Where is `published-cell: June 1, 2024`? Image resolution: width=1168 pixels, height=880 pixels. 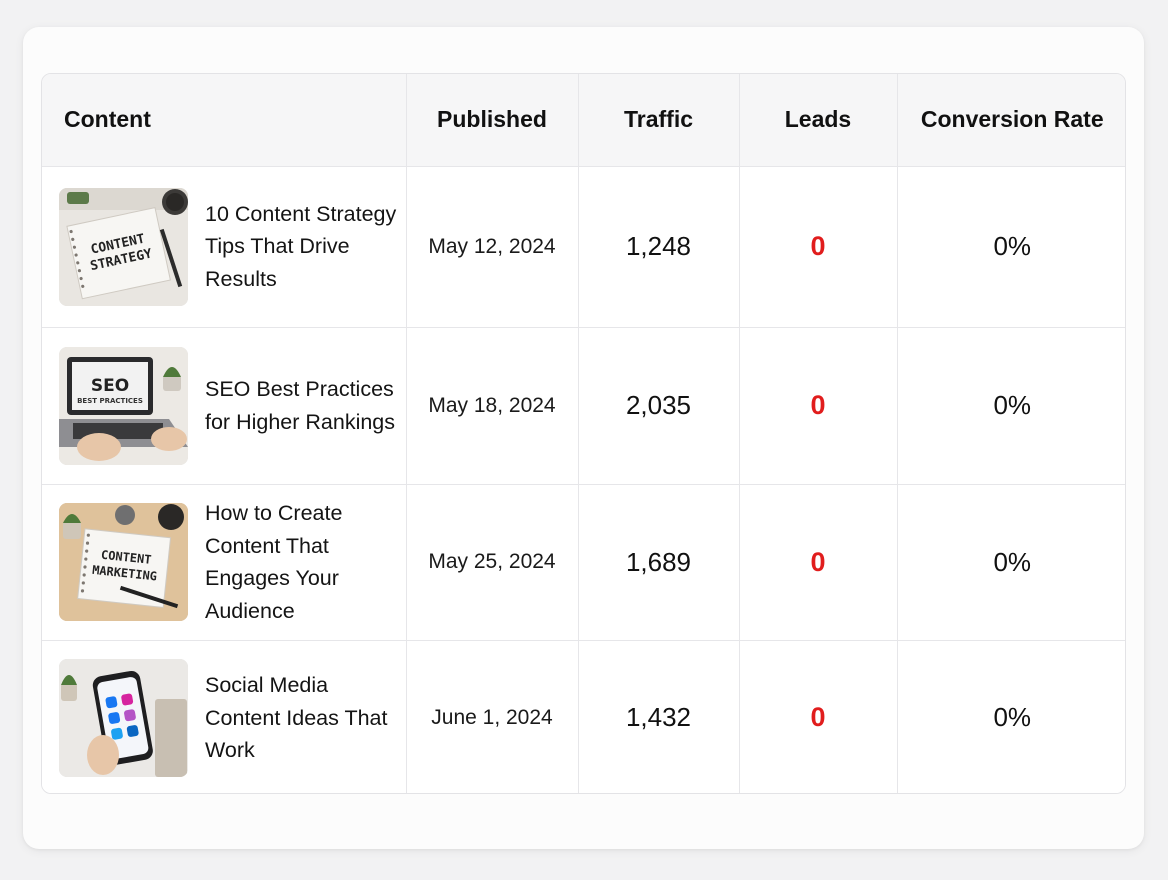
published-cell: June 1, 2024 is located at coordinates (492, 716).